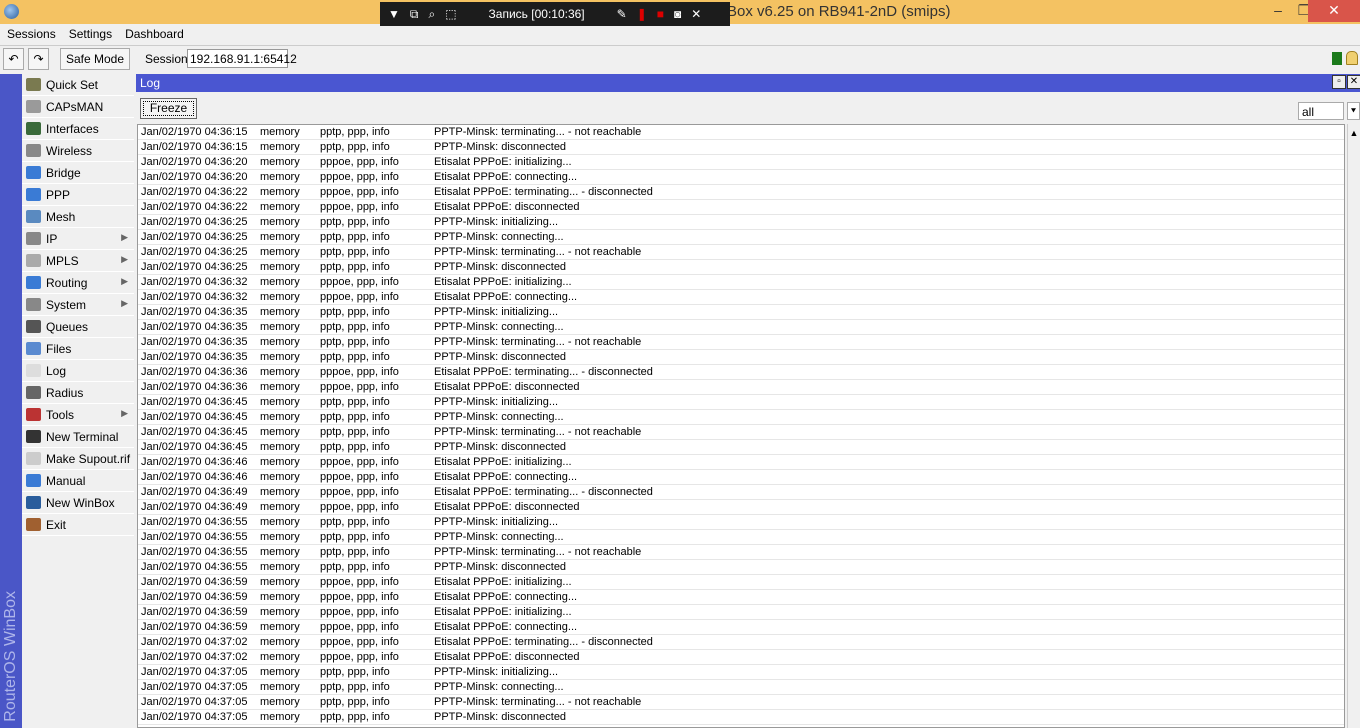 This screenshot has width=1360, height=728. I want to click on sidebar-item-new-winbox: New WinBox, so click(78, 503).